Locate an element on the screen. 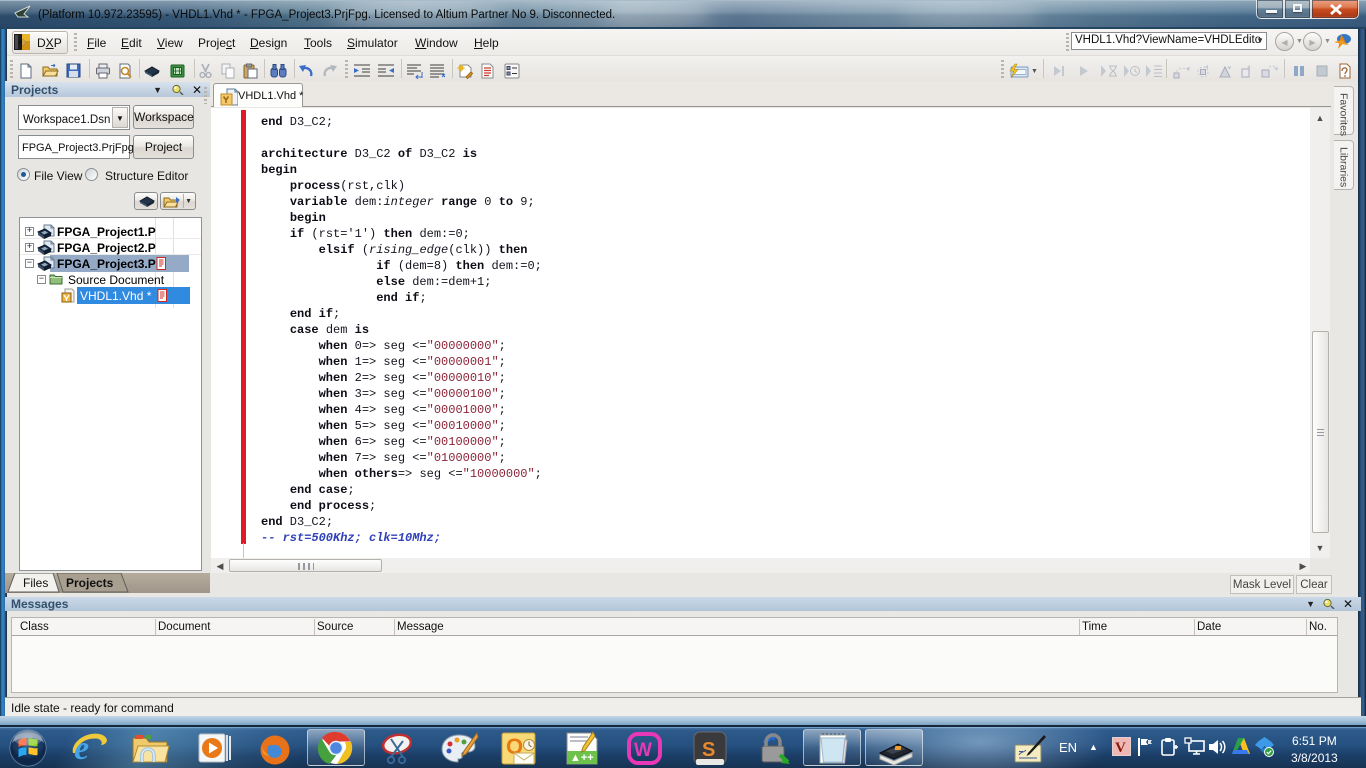 The image size is (1366, 768). svg-text: V is located at coordinates (1120, 748).